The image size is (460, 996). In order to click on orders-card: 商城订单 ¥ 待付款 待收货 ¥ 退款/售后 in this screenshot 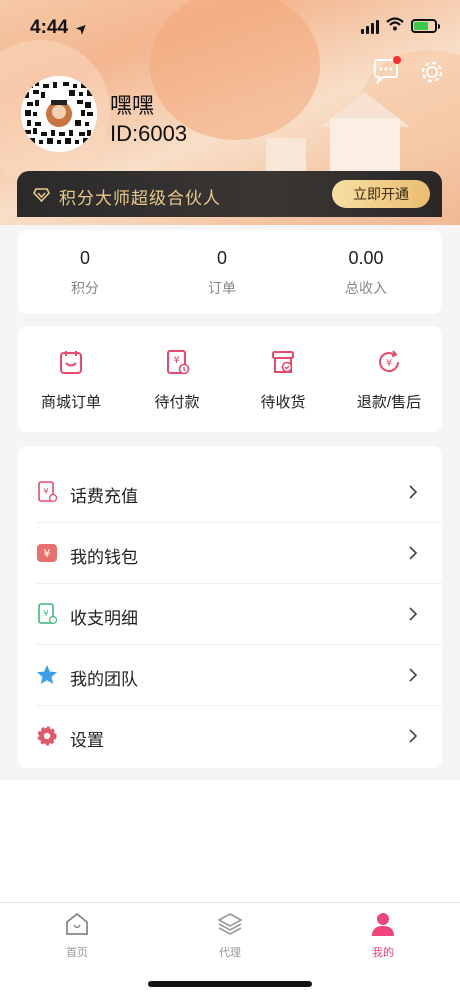, I will do `click(230, 379)`.